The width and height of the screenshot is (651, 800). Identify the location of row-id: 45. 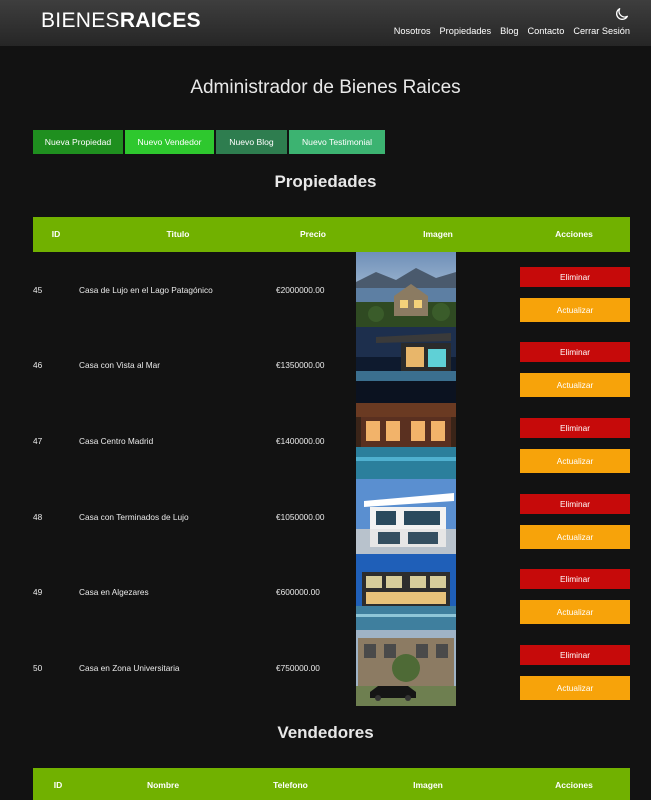
(38, 290).